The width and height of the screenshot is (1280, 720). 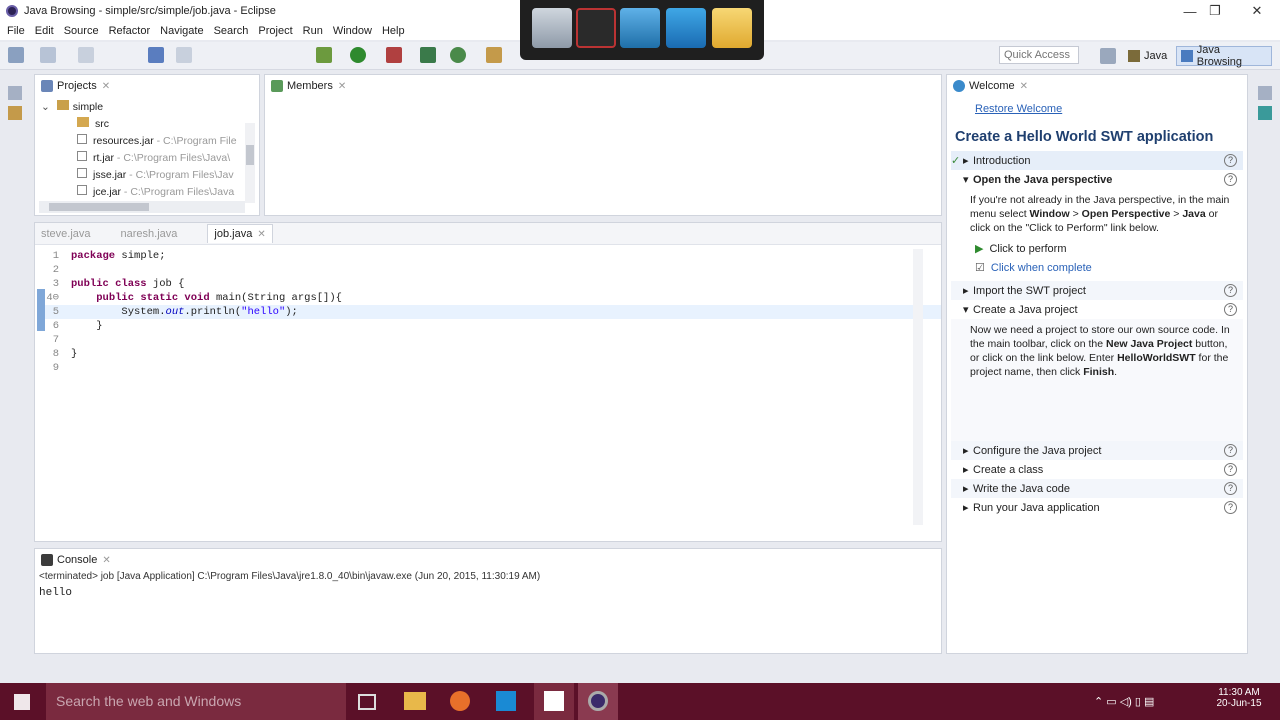 What do you see at coordinates (1097, 267) in the screenshot?
I see `click-when-complete: ☑ Click when complete` at bounding box center [1097, 267].